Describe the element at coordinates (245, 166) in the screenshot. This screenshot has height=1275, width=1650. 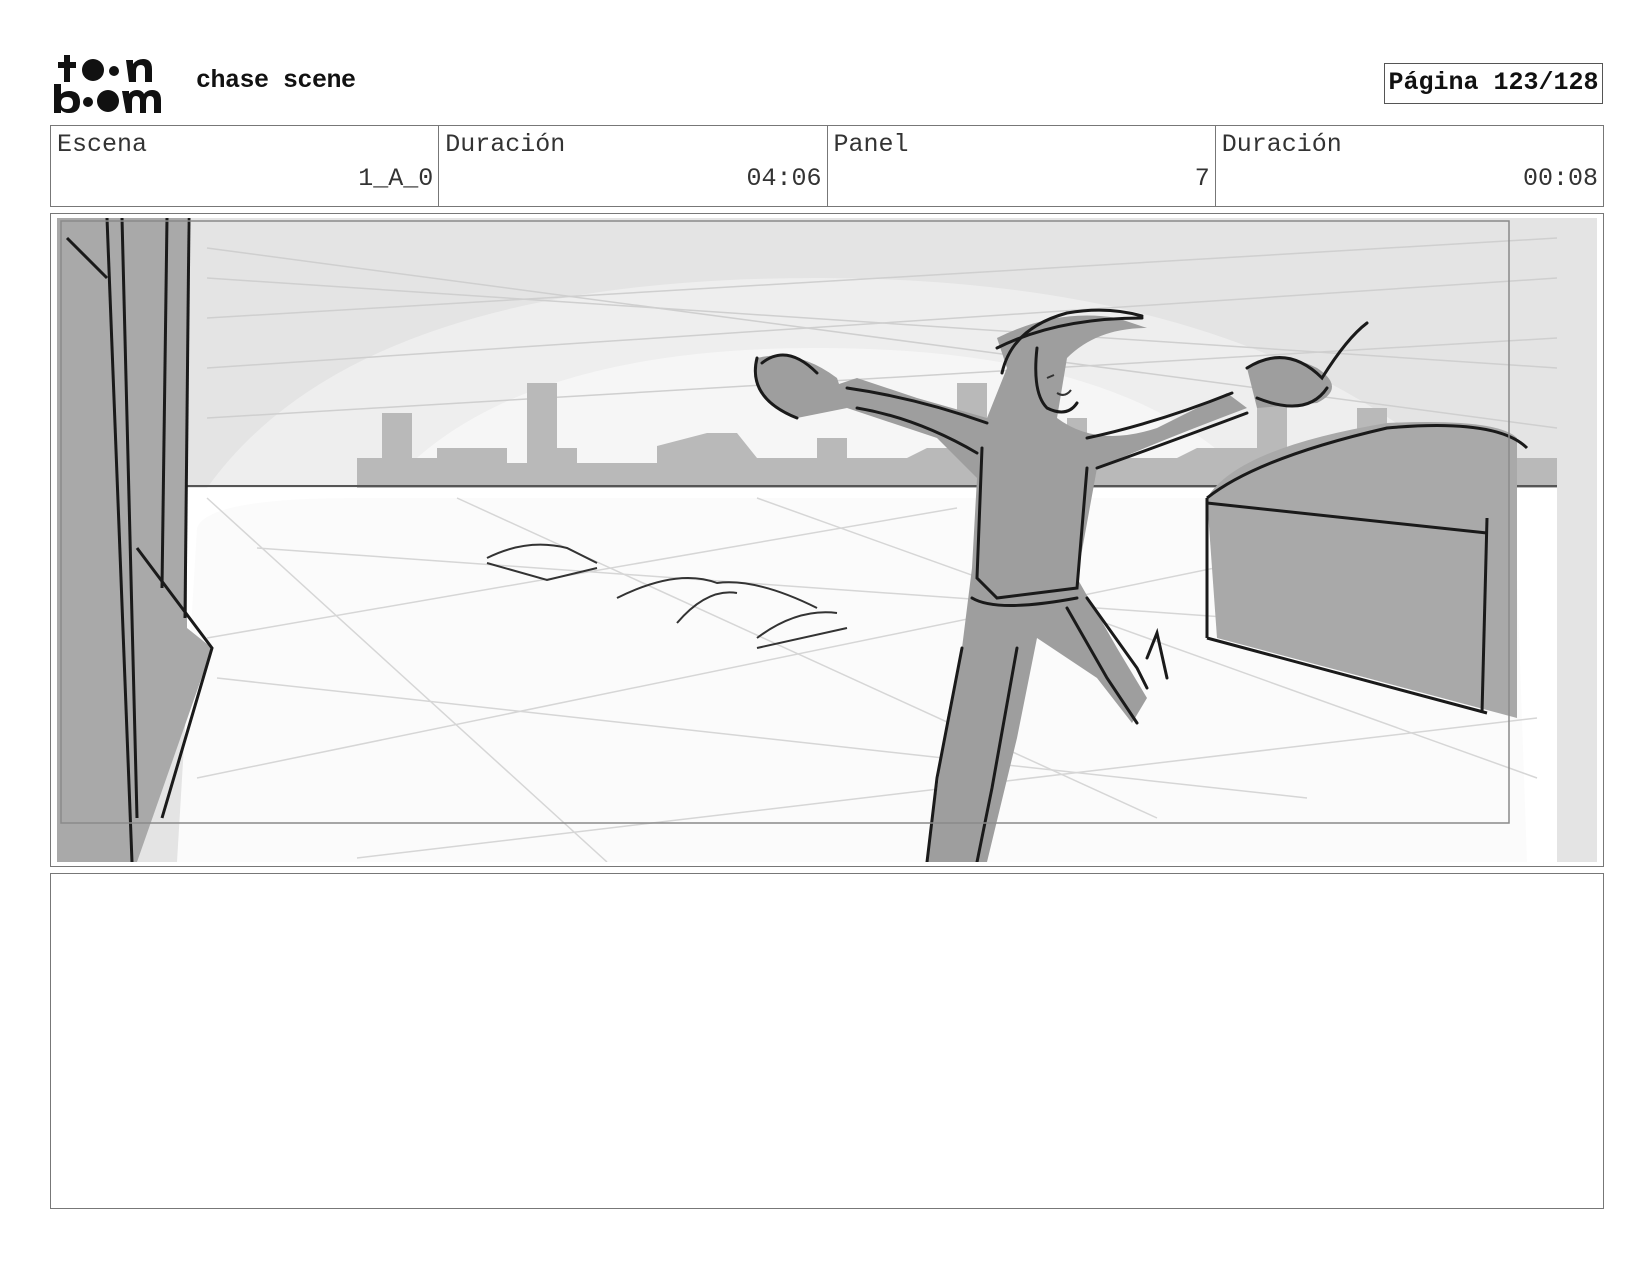
I see `scene-cell: Escena 1_A_0` at that location.